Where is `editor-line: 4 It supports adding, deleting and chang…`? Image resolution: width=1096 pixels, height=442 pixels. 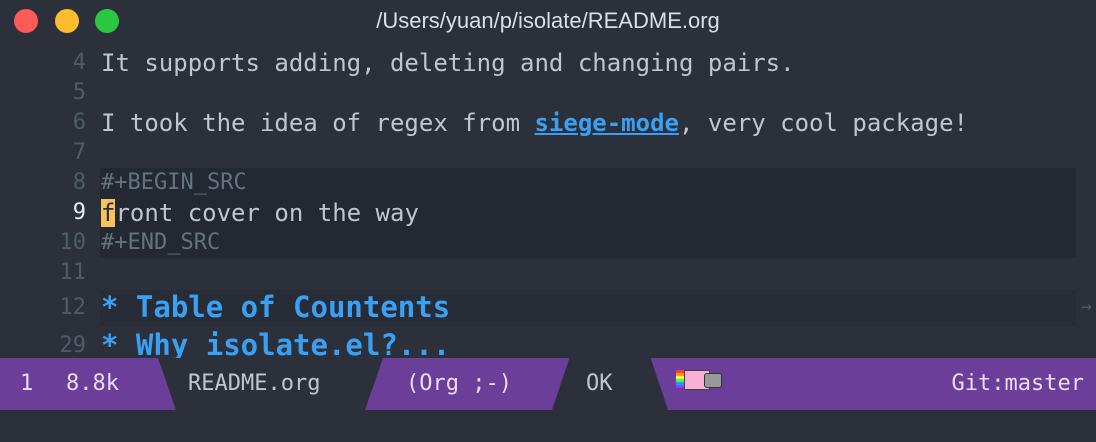
editor-line: 4 It supports adding, deleting and chang… is located at coordinates (548, 63).